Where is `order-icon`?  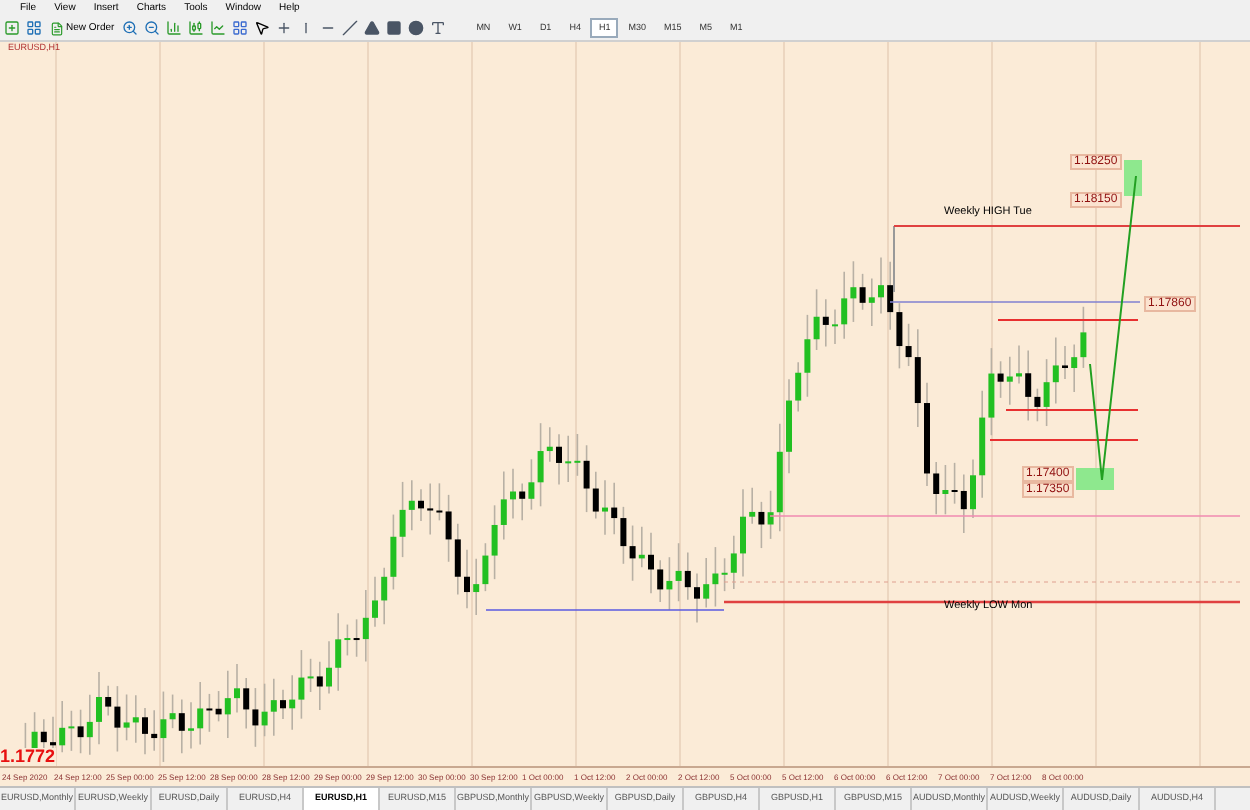
order-icon is located at coordinates (57, 28).